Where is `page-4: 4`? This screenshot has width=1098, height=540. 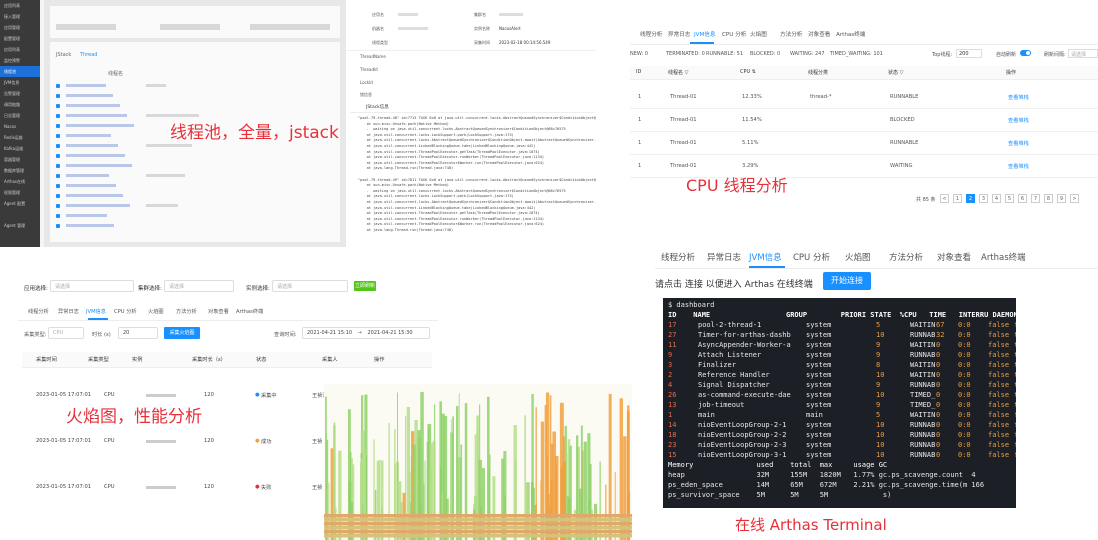
page-4: 4 is located at coordinates (996, 198).